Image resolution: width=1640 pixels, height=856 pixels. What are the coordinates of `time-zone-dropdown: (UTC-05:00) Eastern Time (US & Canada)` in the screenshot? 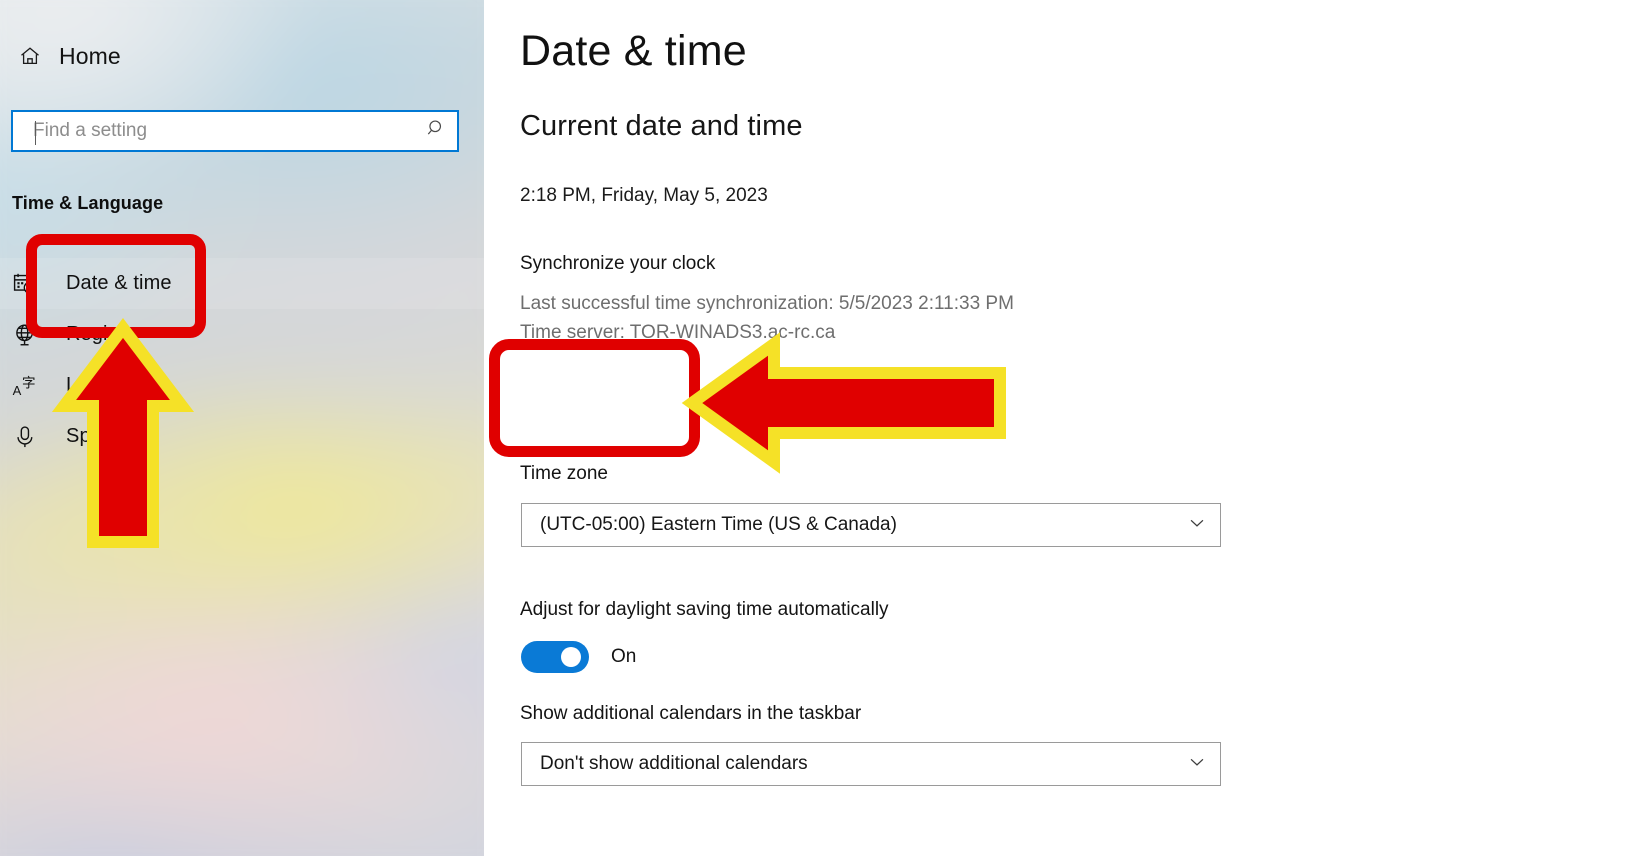 It's located at (871, 525).